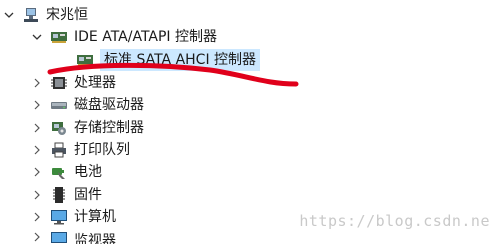  Describe the element at coordinates (95, 83) in the screenshot. I see `tree-node-label: 处理器` at that location.